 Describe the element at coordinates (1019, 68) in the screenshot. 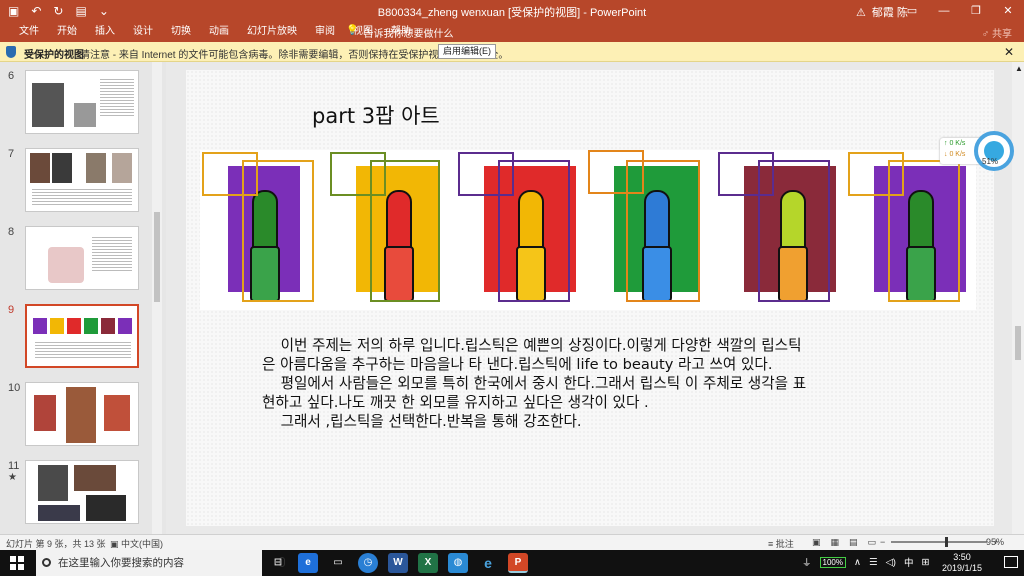

I see `scroll-up-icon: ▲` at that location.